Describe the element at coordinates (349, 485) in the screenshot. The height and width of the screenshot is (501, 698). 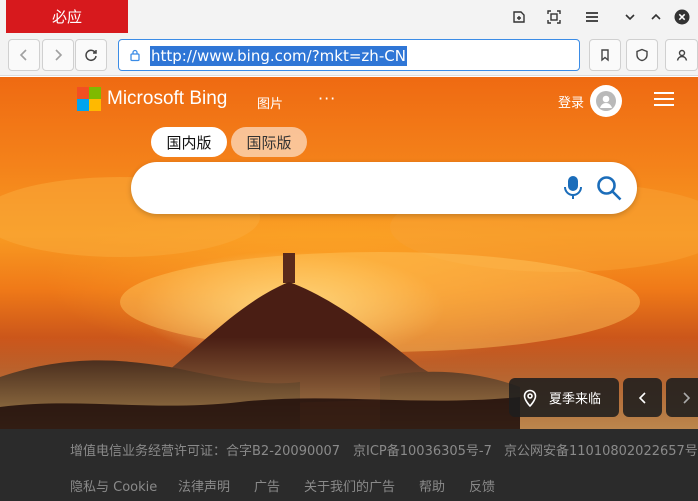
I see `footer-link-about-ads: 关于我们的广告` at that location.